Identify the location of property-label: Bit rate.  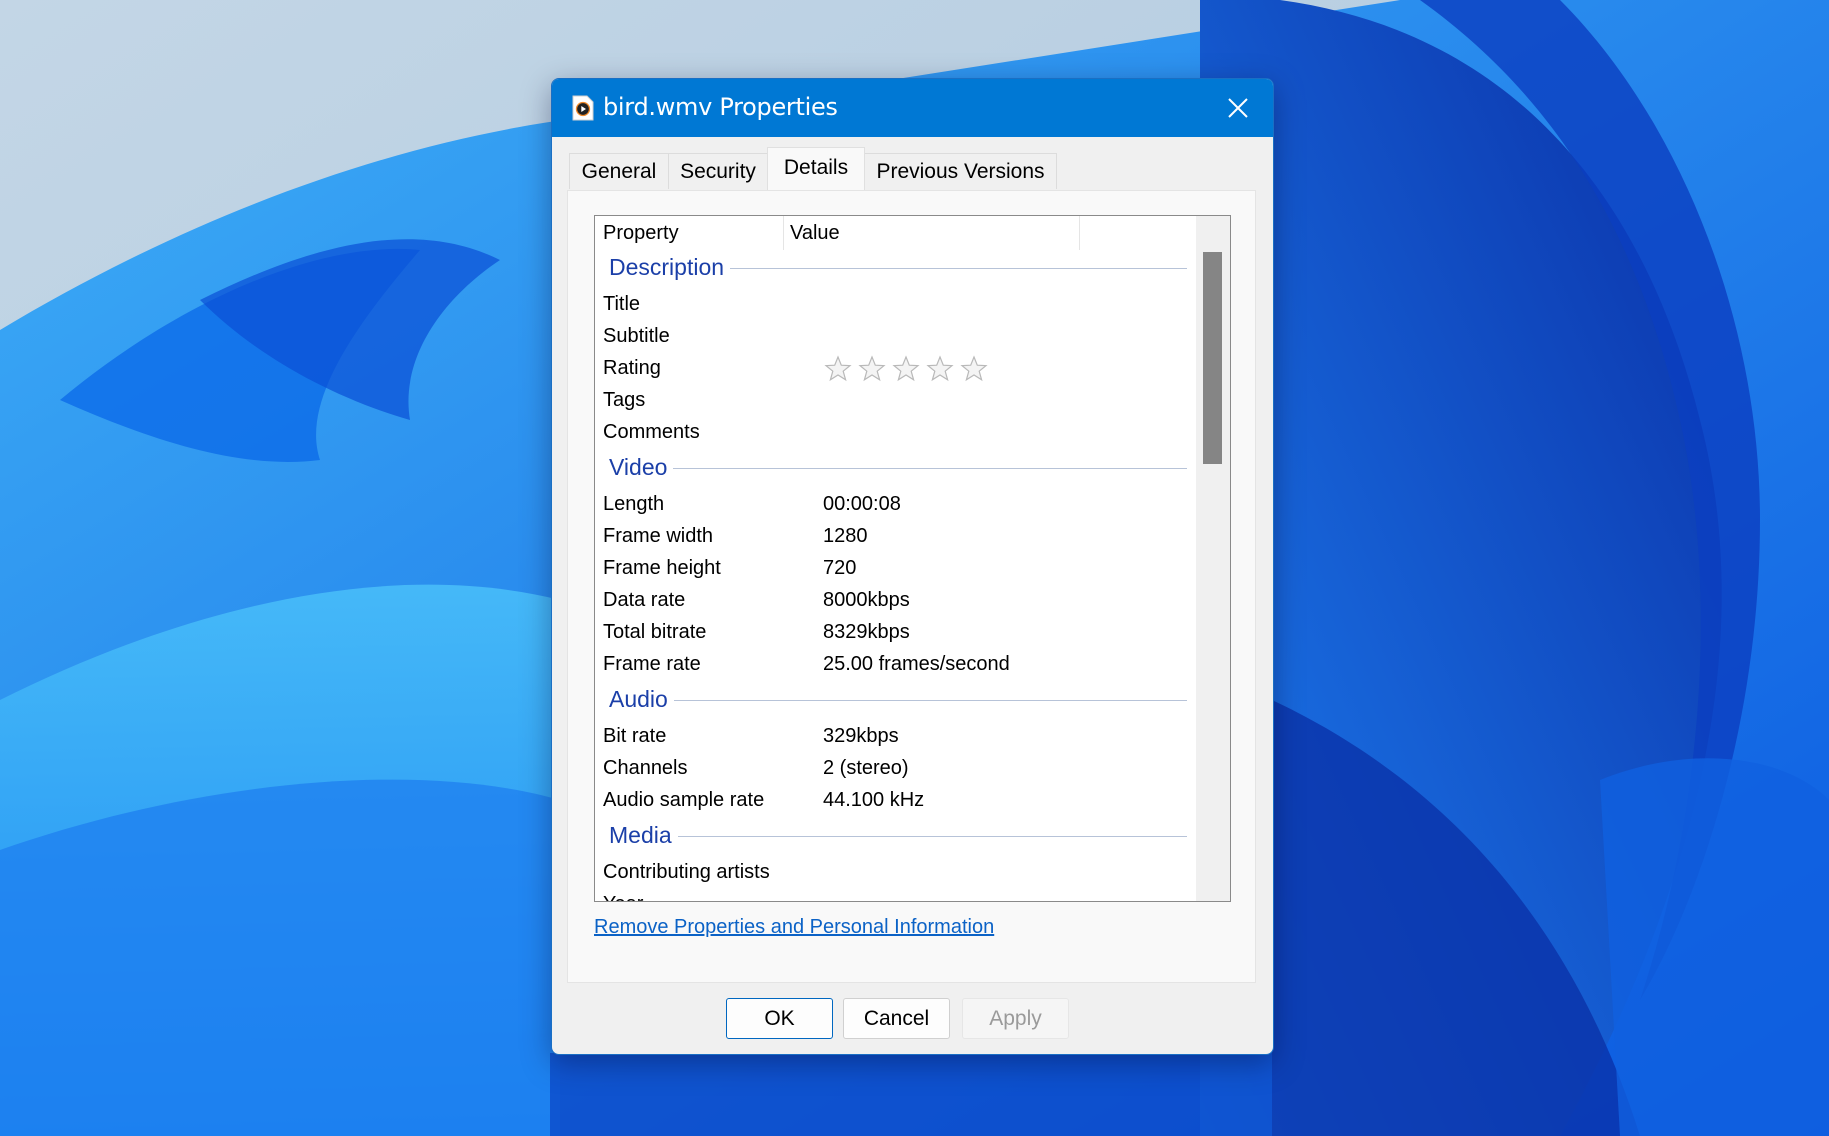
(635, 736).